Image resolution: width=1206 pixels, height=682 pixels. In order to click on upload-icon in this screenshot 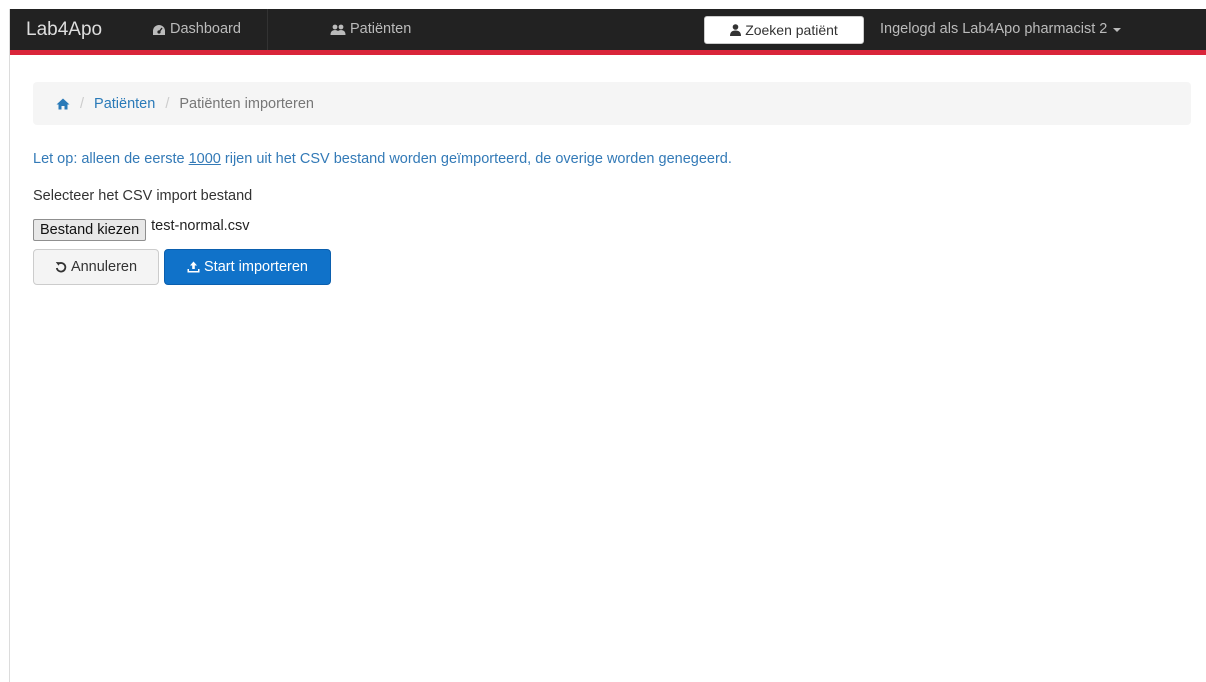, I will do `click(193, 267)`.